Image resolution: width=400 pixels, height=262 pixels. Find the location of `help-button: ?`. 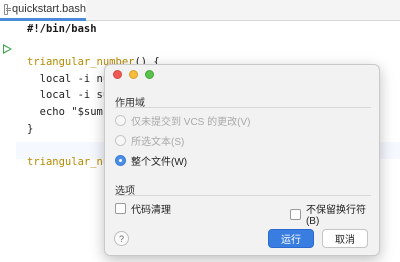

help-button: ? is located at coordinates (121, 238).